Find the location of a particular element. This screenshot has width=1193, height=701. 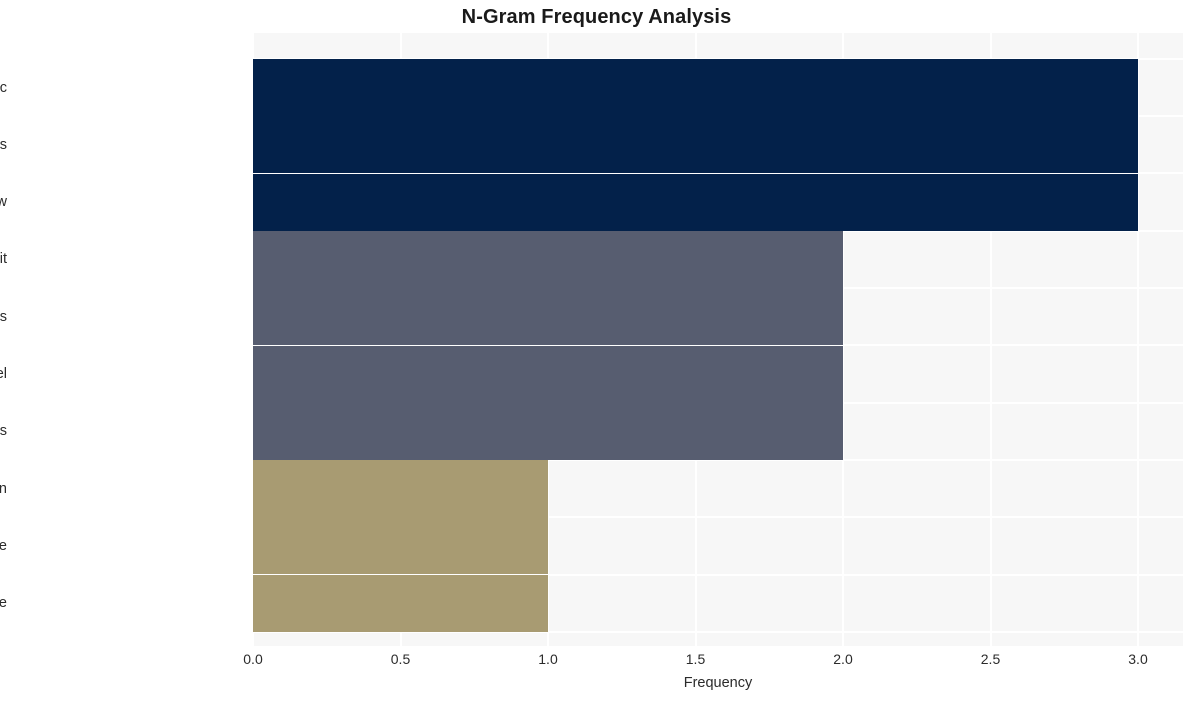

y-axis-tick-label: linux kernel flaw is located at coordinates (3, 202).